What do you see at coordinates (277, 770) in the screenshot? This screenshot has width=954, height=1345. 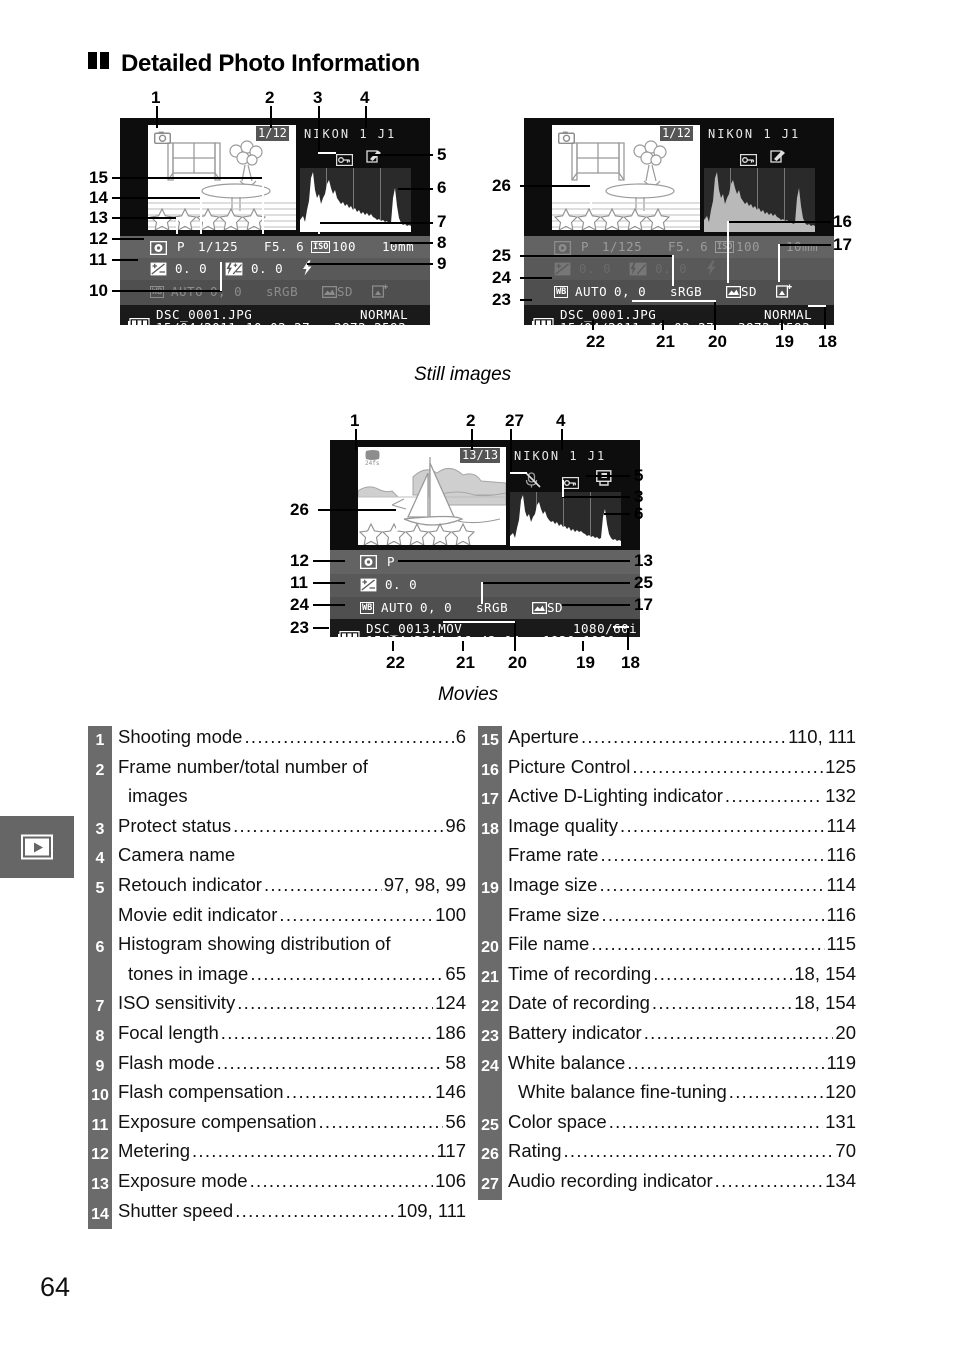 I see `legend-item: 2 Frame number/total number of` at bounding box center [277, 770].